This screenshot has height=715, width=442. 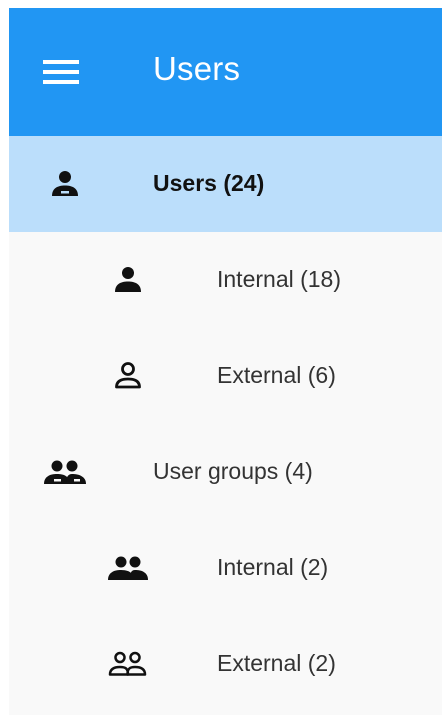 I want to click on nav-item-groups-internal: Internal (2), so click(x=225, y=568).